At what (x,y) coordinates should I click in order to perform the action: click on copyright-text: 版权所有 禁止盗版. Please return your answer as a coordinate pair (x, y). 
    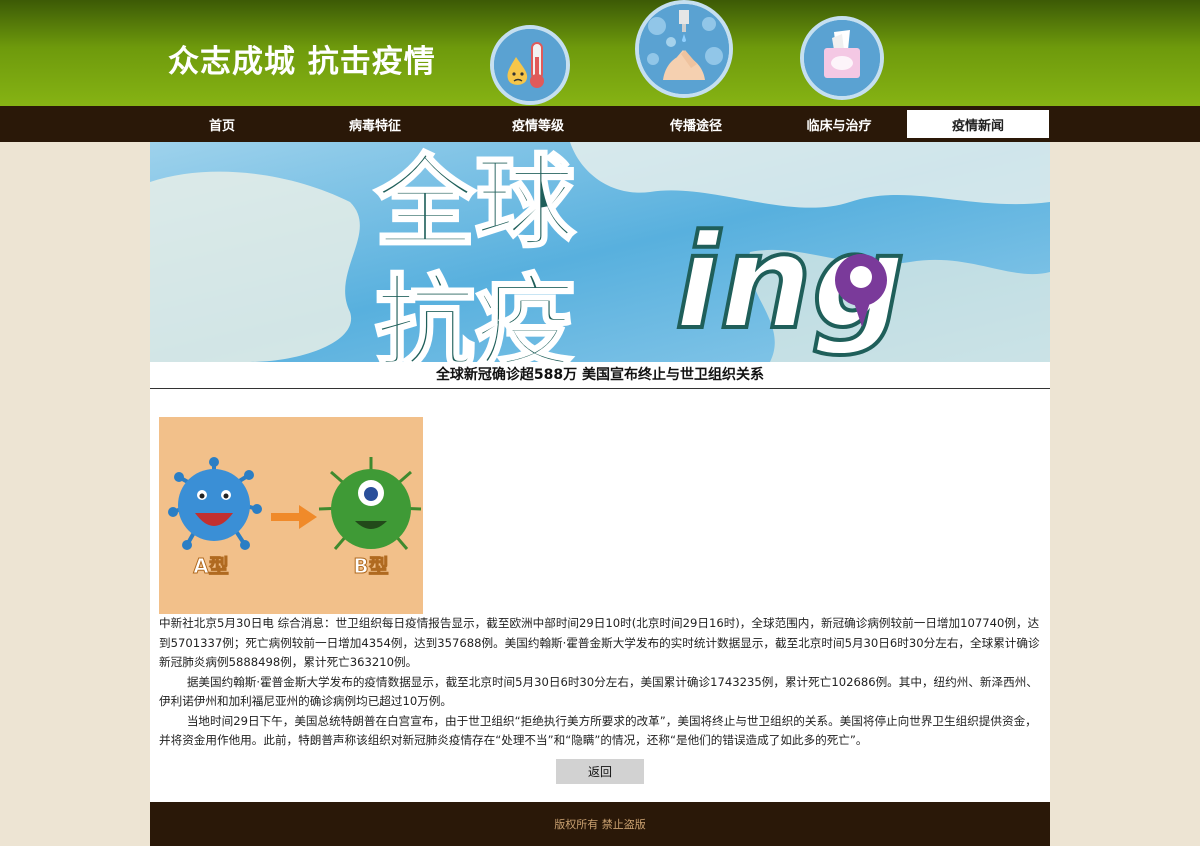
    Looking at the image, I should click on (600, 824).